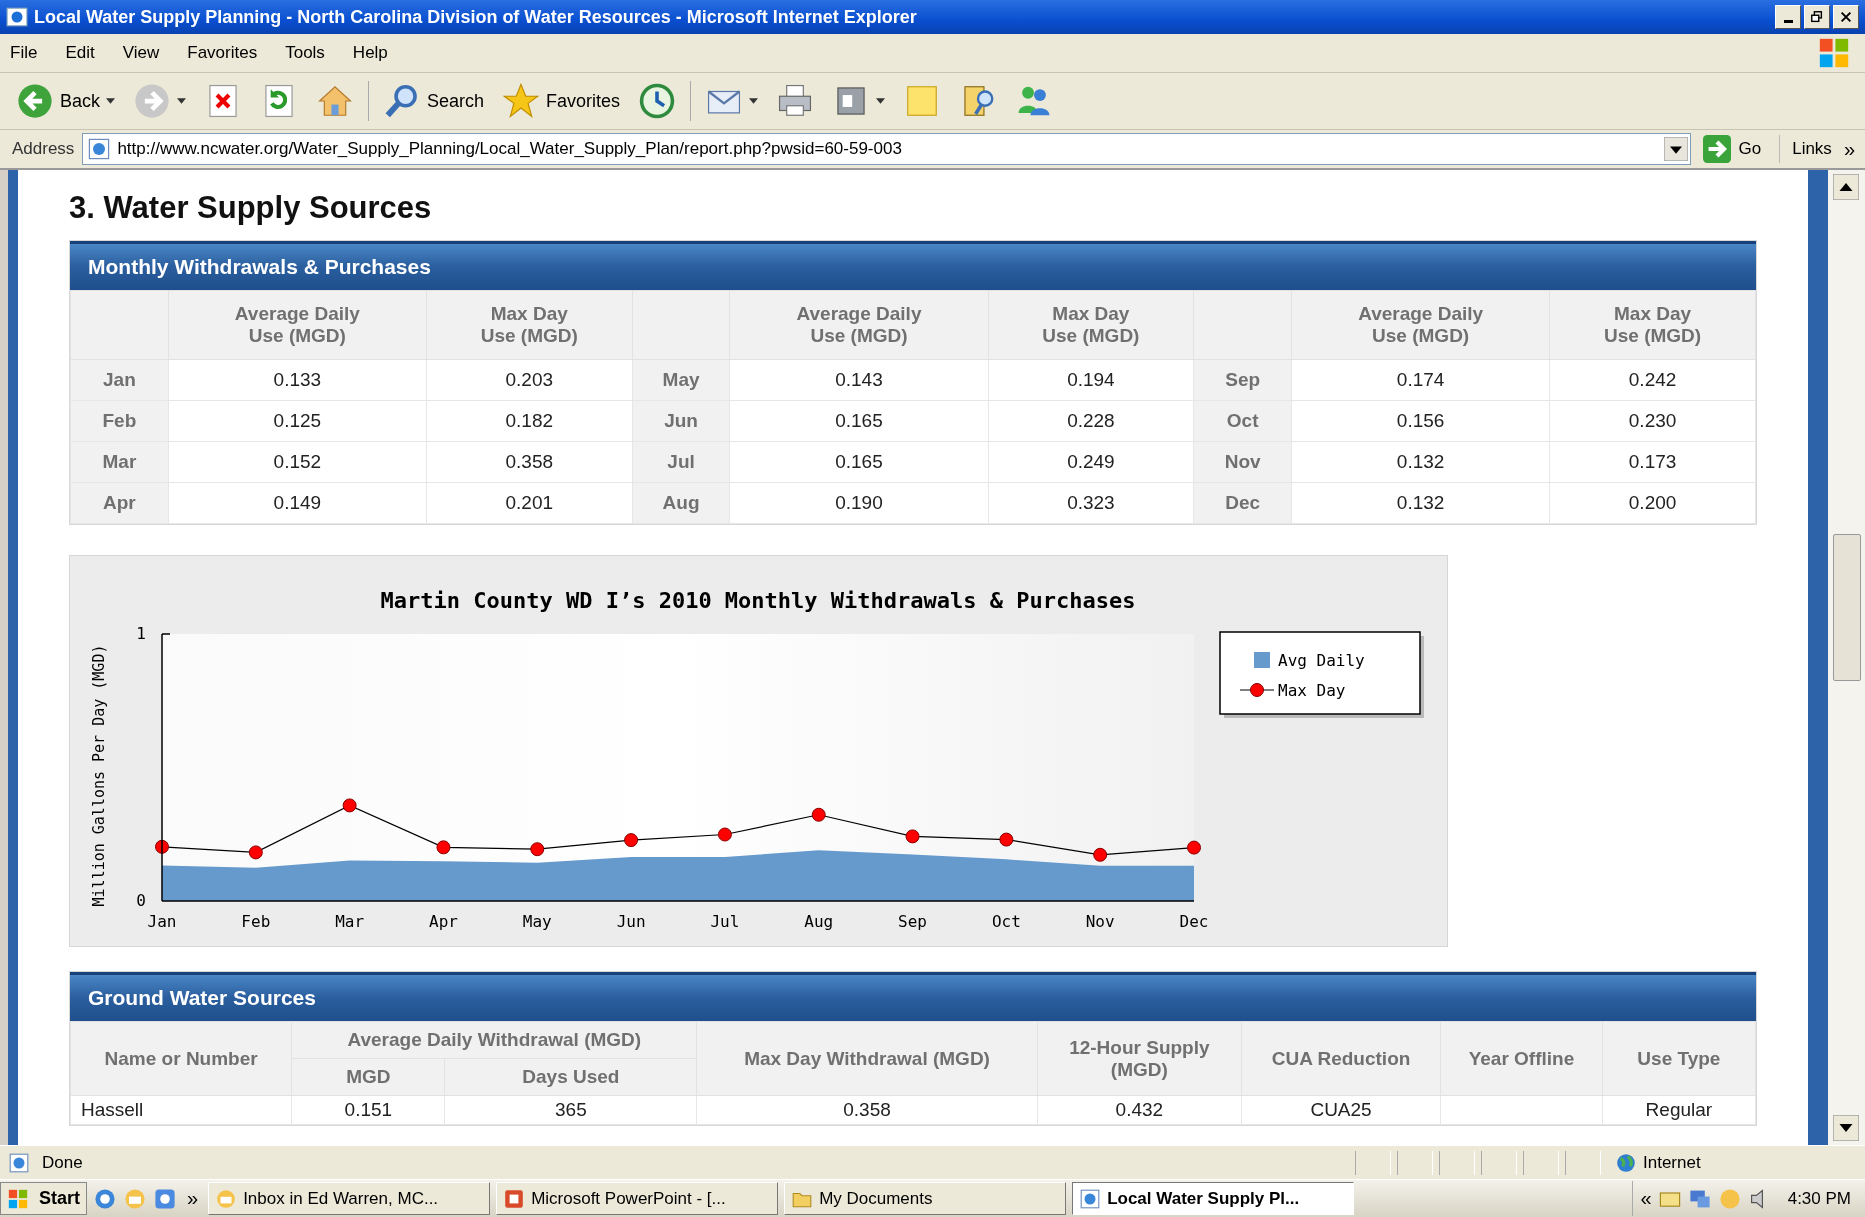 The height and width of the screenshot is (1217, 1865). What do you see at coordinates (1242, 462) in the screenshot?
I see `month-cell: Nov` at bounding box center [1242, 462].